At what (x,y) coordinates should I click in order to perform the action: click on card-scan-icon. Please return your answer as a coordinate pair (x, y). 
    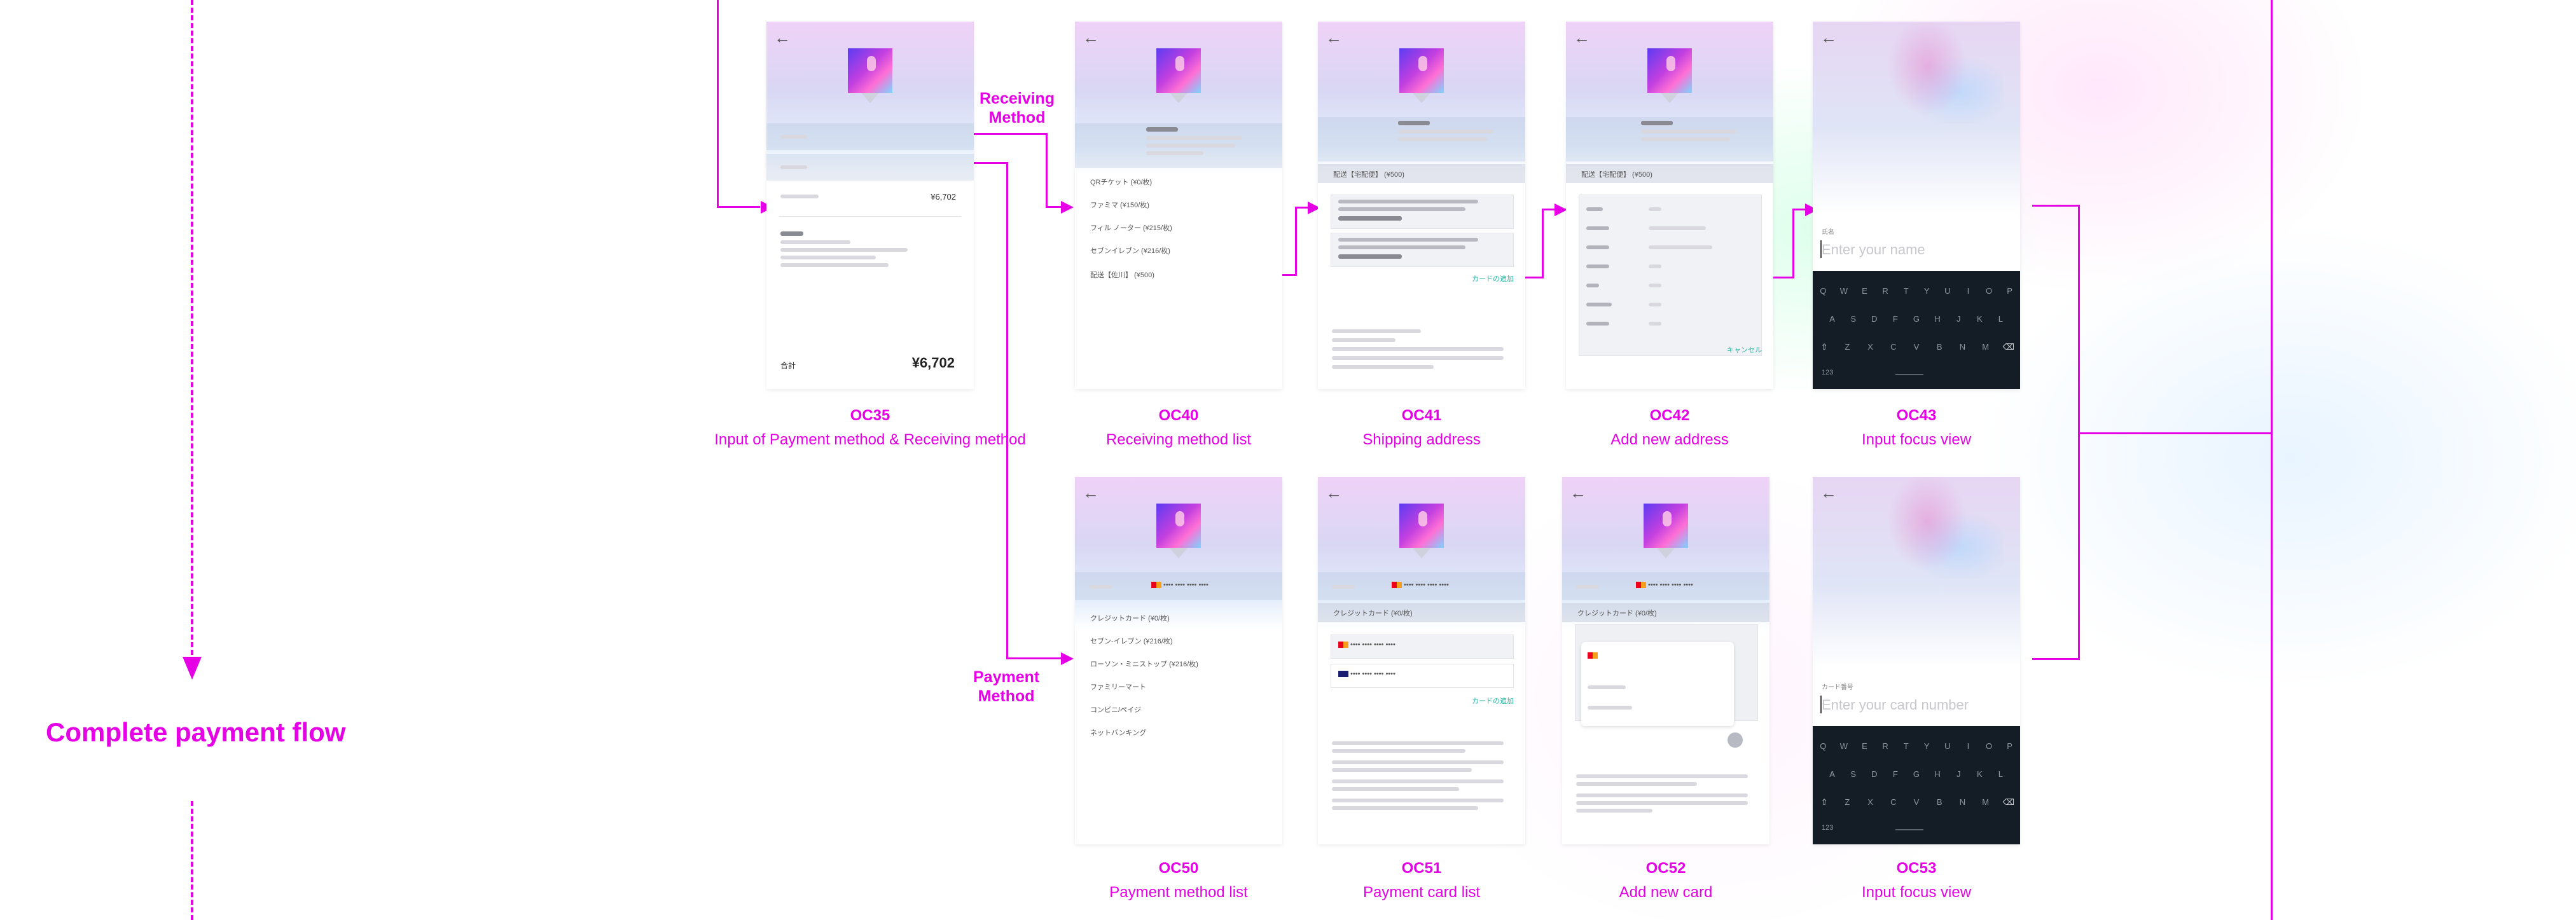
    Looking at the image, I should click on (1735, 740).